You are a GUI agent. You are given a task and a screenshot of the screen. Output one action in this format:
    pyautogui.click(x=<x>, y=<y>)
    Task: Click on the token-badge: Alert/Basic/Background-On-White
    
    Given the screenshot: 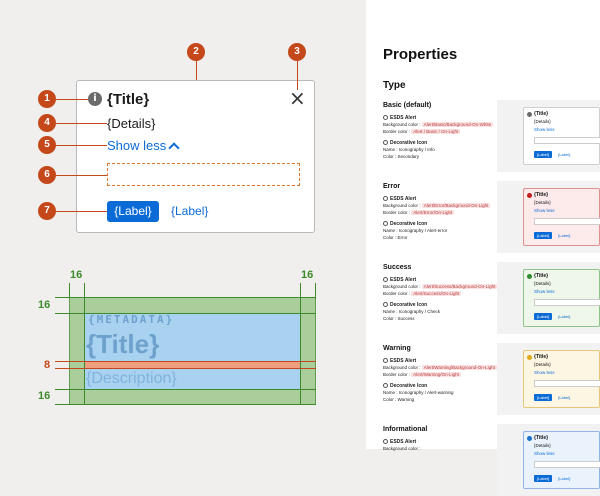 What is the action you would take?
    pyautogui.click(x=457, y=124)
    